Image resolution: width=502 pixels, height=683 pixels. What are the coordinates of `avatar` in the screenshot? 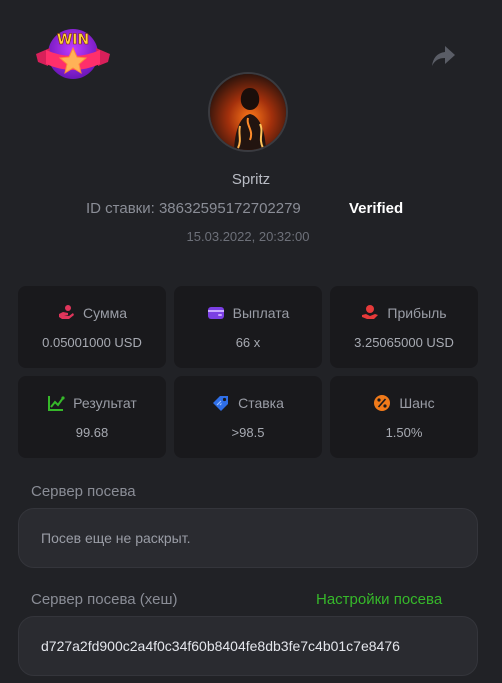 It's located at (248, 112).